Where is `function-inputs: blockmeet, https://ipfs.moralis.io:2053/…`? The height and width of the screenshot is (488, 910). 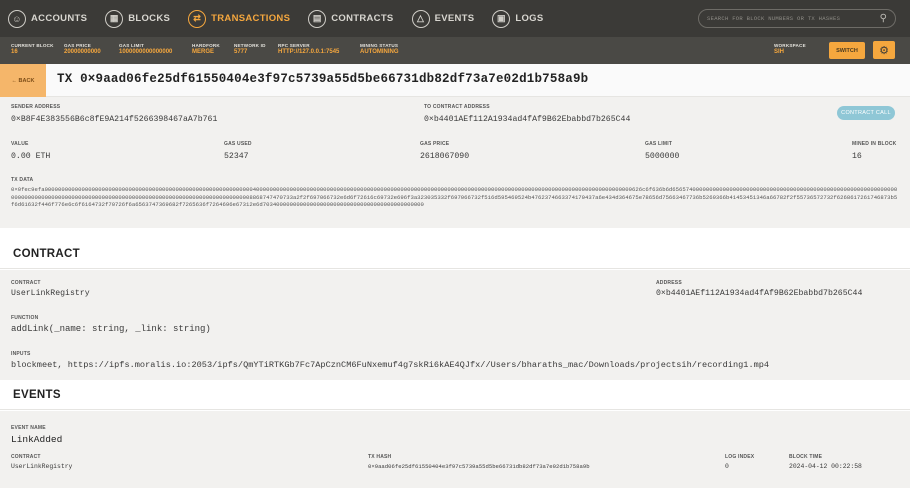
function-inputs: blockmeet, https://ipfs.moralis.io:2053/… is located at coordinates (390, 365).